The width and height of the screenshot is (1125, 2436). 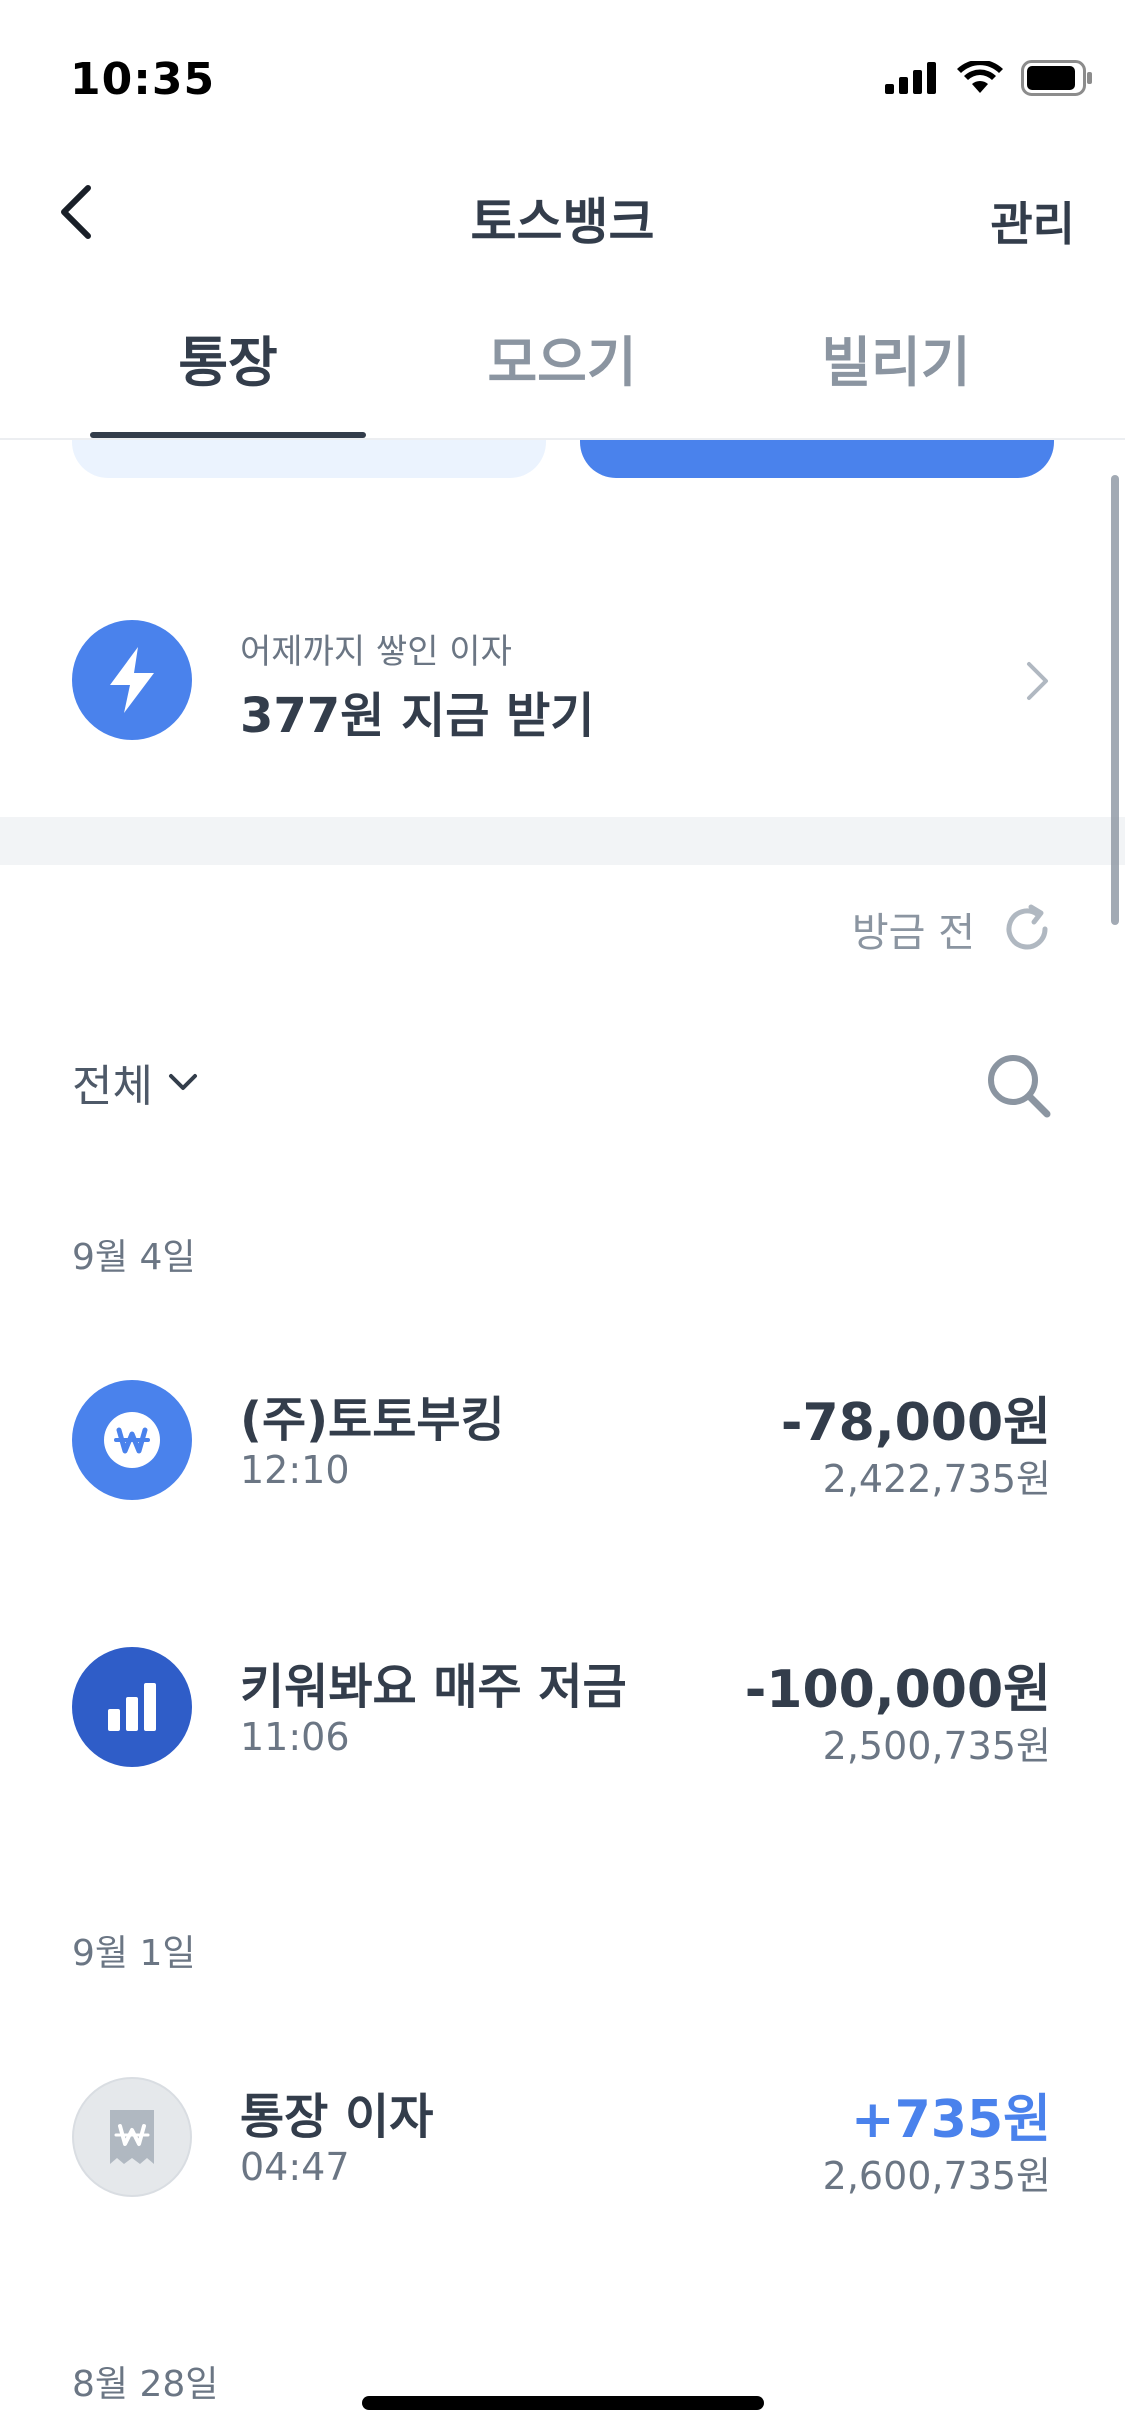 What do you see at coordinates (562, 685) in the screenshot?
I see `interest-banner: 어제까지 쌓인 이자 377원 지금 받기` at bounding box center [562, 685].